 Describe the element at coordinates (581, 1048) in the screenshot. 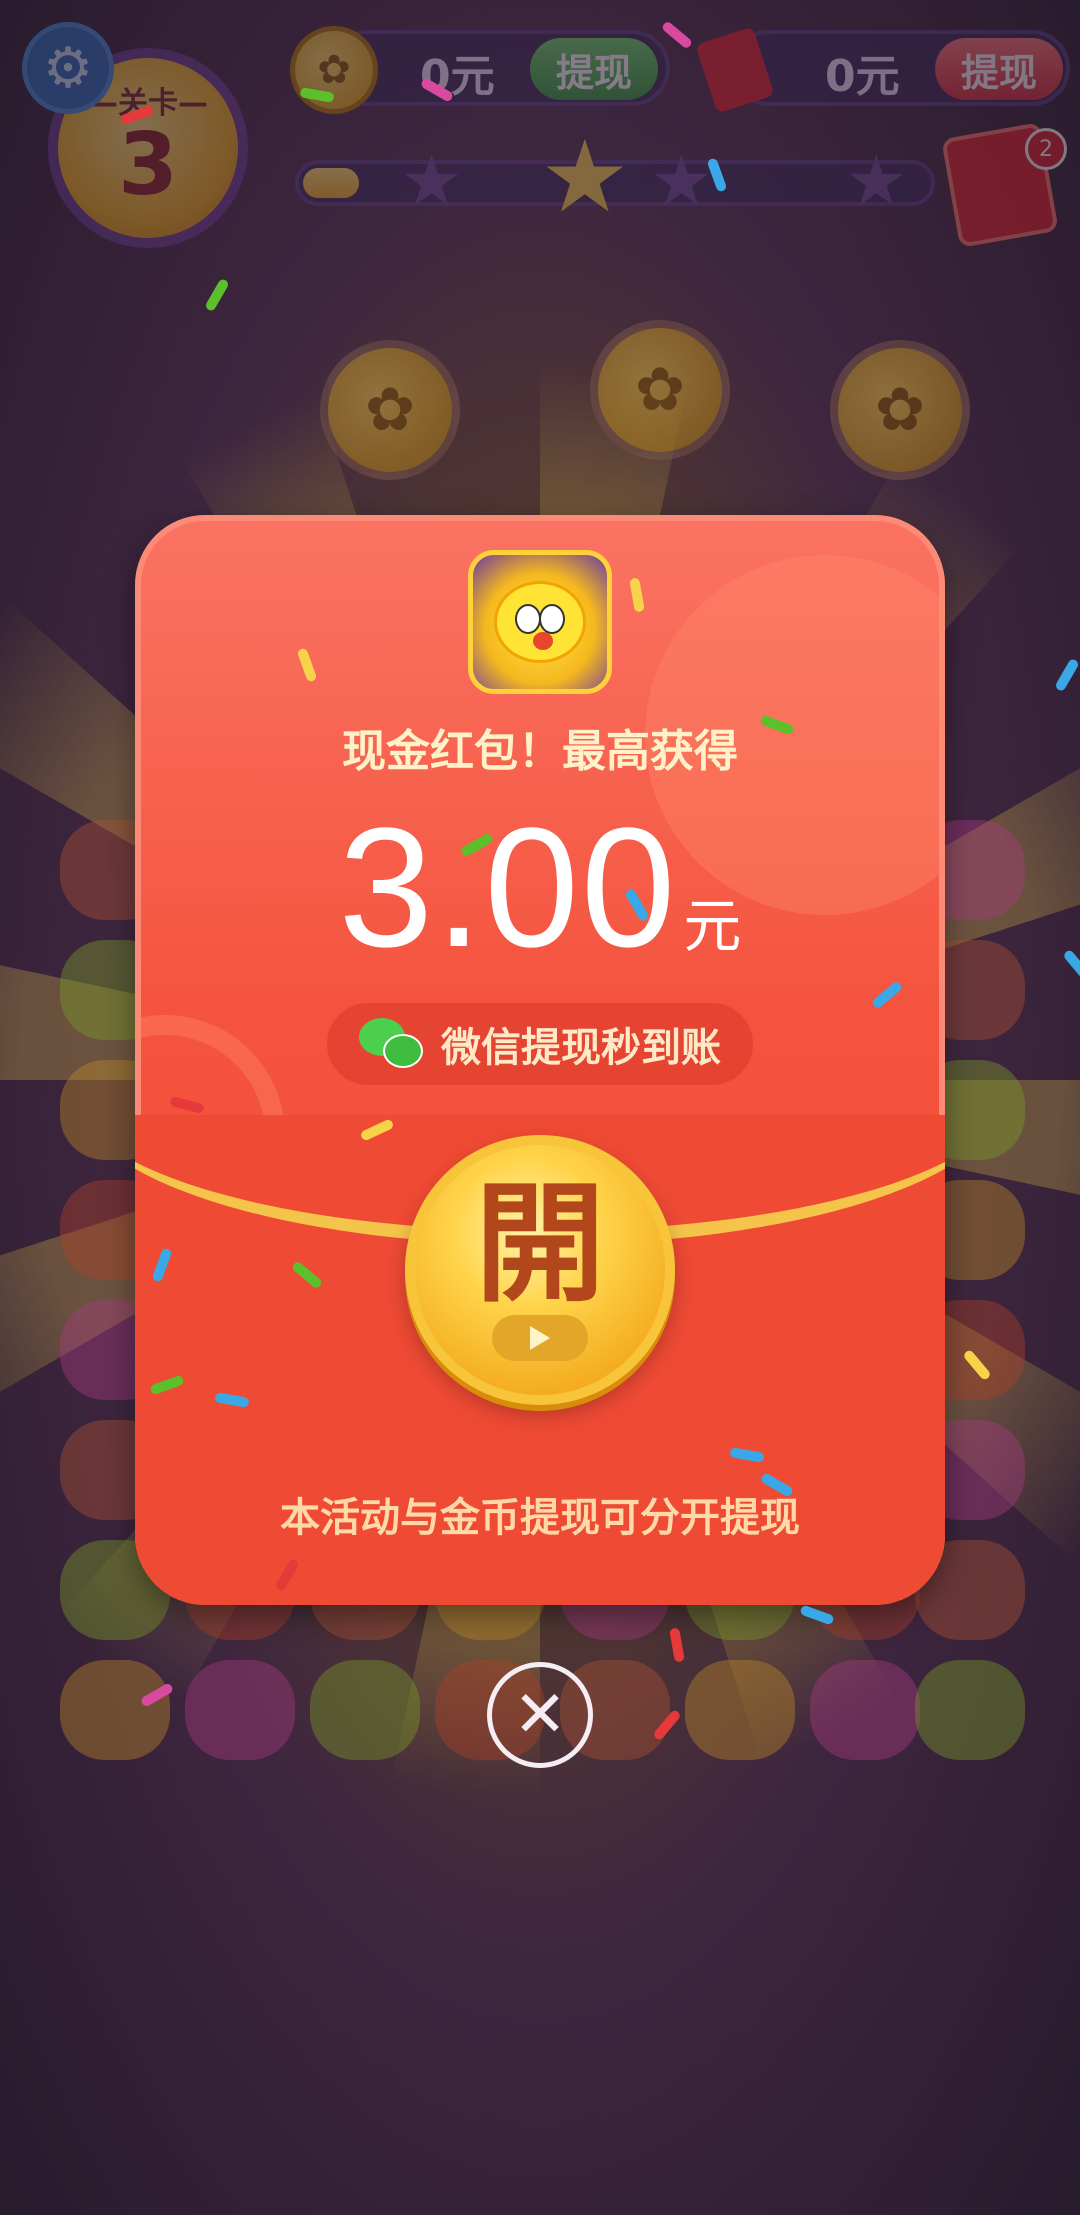

I see `wechat-withdraw-text: 微信提现秒到账` at that location.